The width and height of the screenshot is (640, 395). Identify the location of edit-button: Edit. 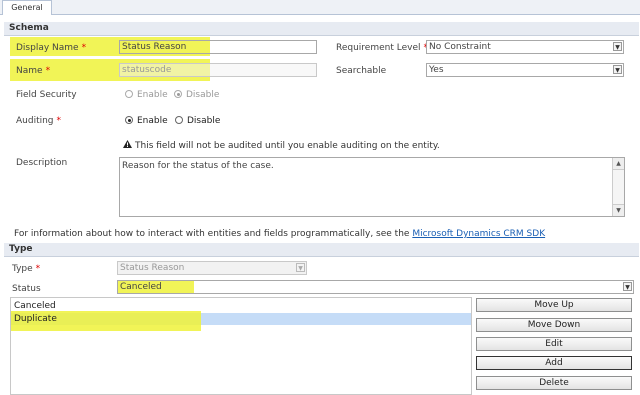
(554, 344).